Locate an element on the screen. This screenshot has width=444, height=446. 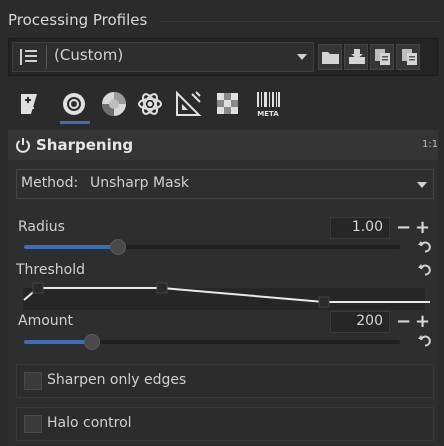
tab-raw is located at coordinates (228, 104).